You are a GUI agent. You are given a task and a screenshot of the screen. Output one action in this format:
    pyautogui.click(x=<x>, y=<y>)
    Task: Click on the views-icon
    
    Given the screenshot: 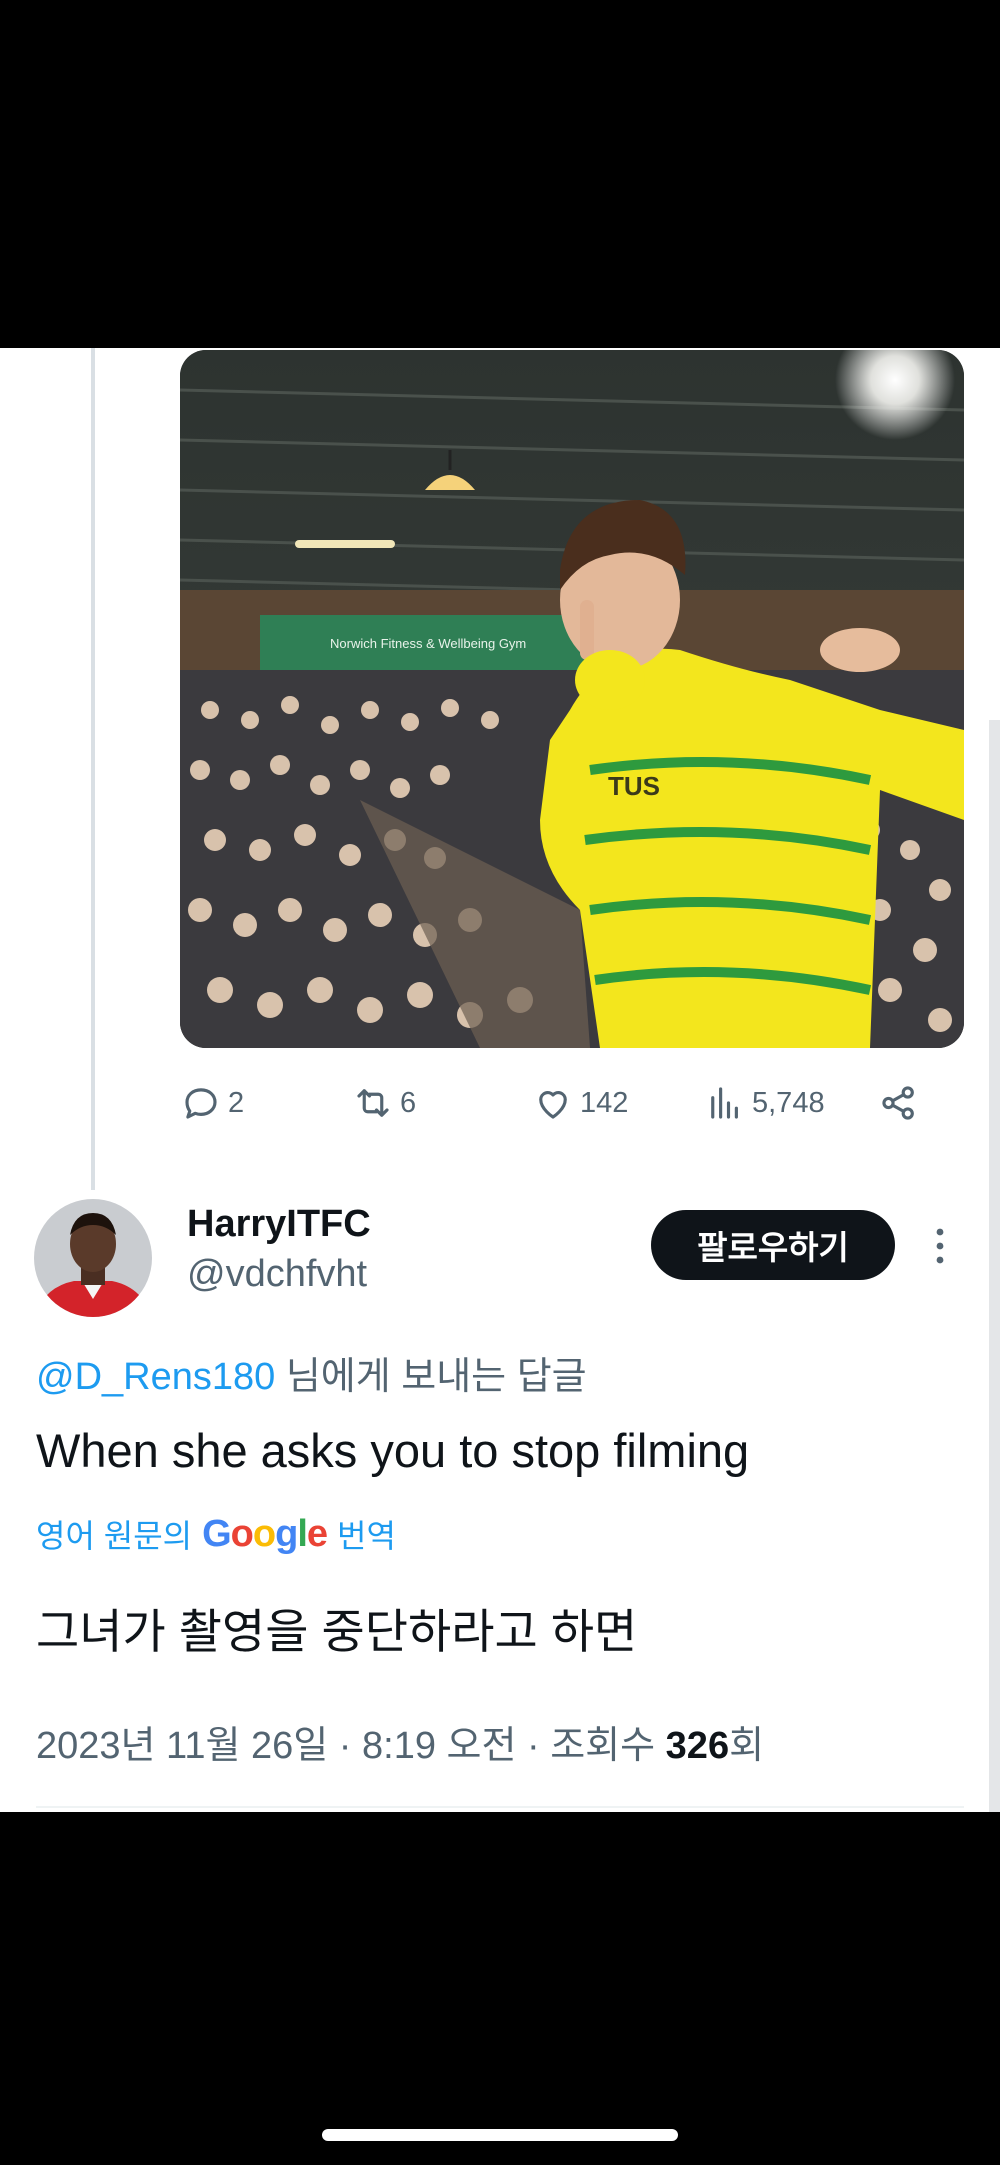 What is the action you would take?
    pyautogui.click(x=724, y=1103)
    